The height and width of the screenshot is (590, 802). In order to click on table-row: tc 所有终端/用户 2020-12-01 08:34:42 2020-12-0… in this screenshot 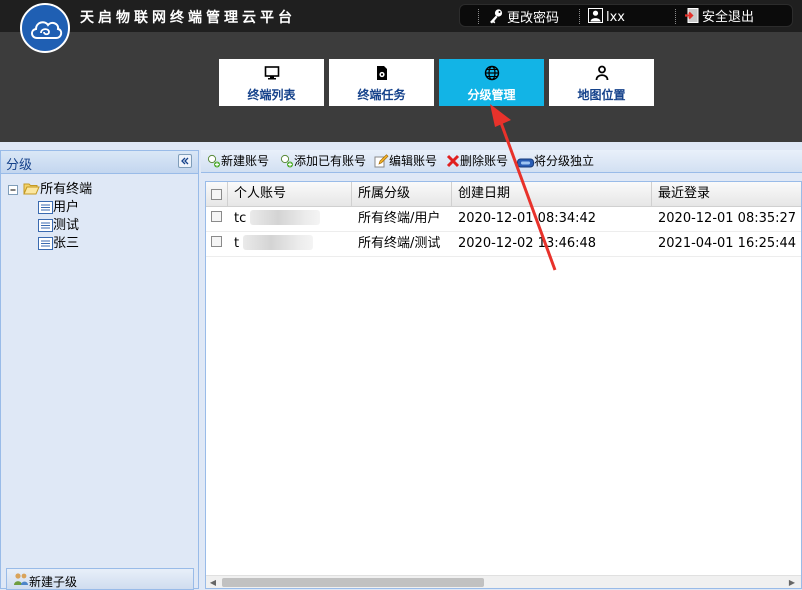, I will do `click(503, 219)`.